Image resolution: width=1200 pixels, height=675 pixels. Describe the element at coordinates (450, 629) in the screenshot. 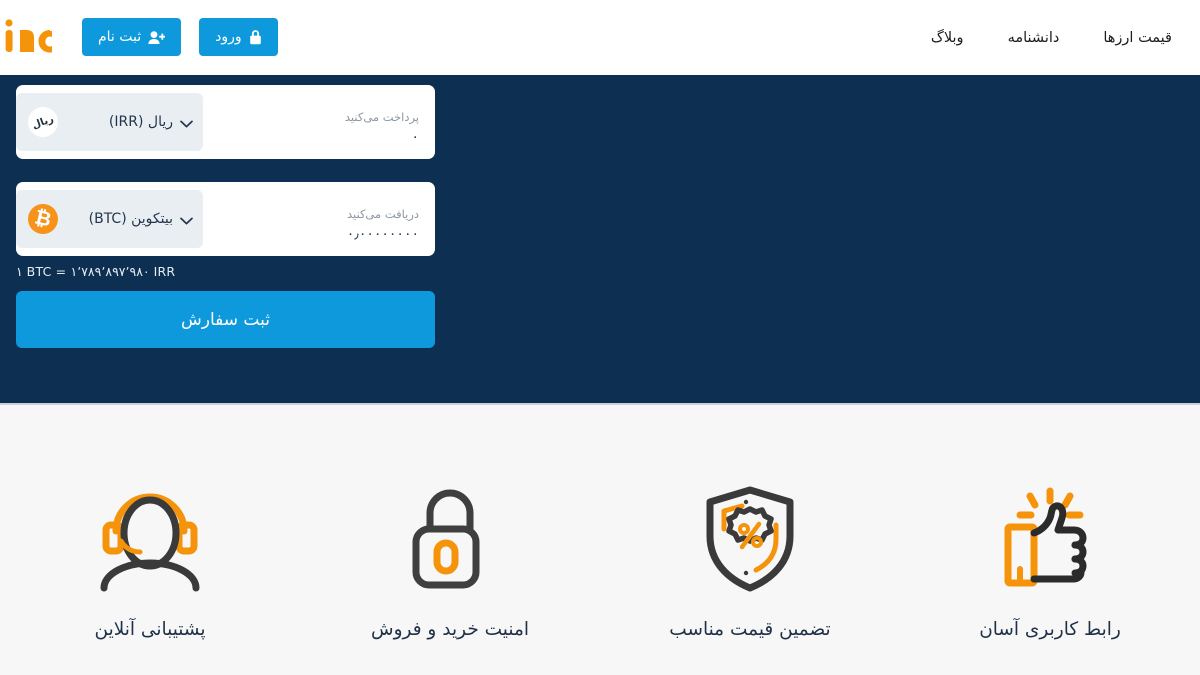

I see `feature-label: امنیت خرید و فروش` at that location.